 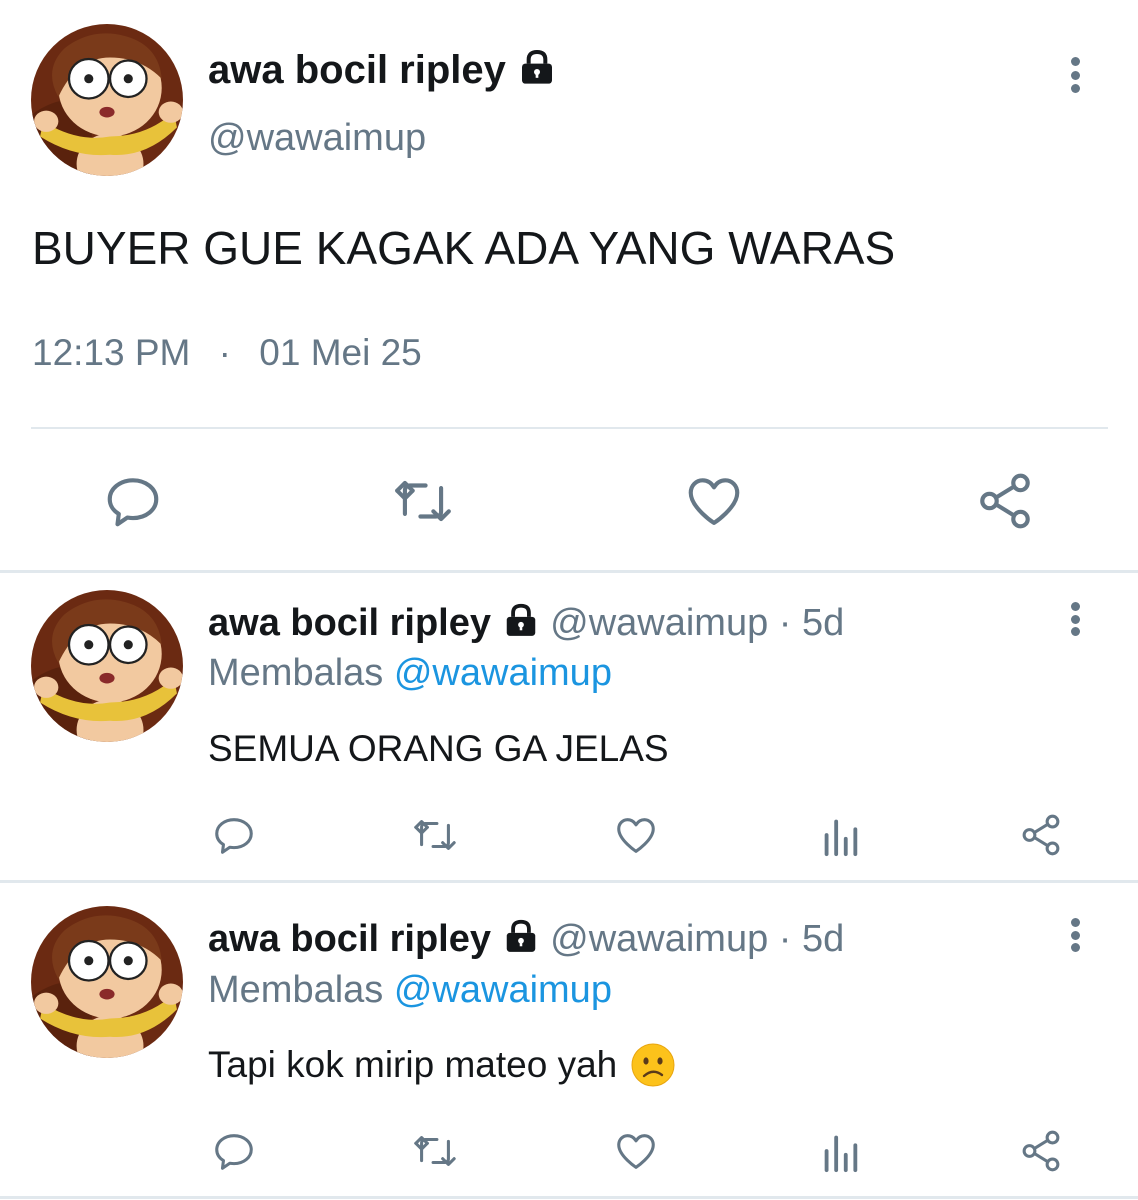 I want to click on tweet-timestamp: 12:13 PM · 01 Mei 25, so click(x=227, y=353).